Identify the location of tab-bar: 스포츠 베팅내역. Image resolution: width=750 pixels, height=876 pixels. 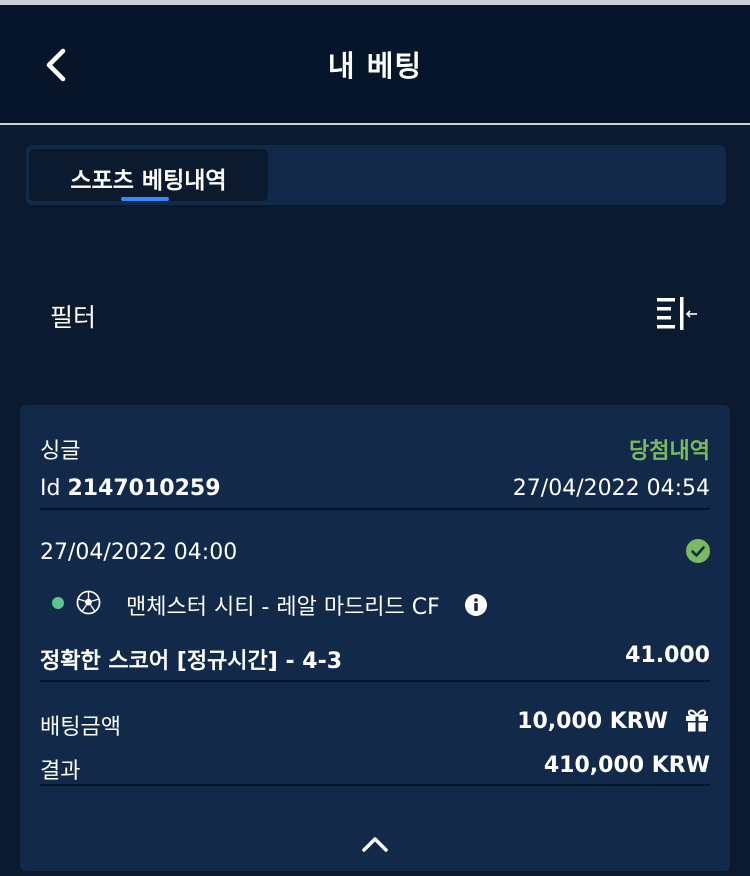
(376, 175).